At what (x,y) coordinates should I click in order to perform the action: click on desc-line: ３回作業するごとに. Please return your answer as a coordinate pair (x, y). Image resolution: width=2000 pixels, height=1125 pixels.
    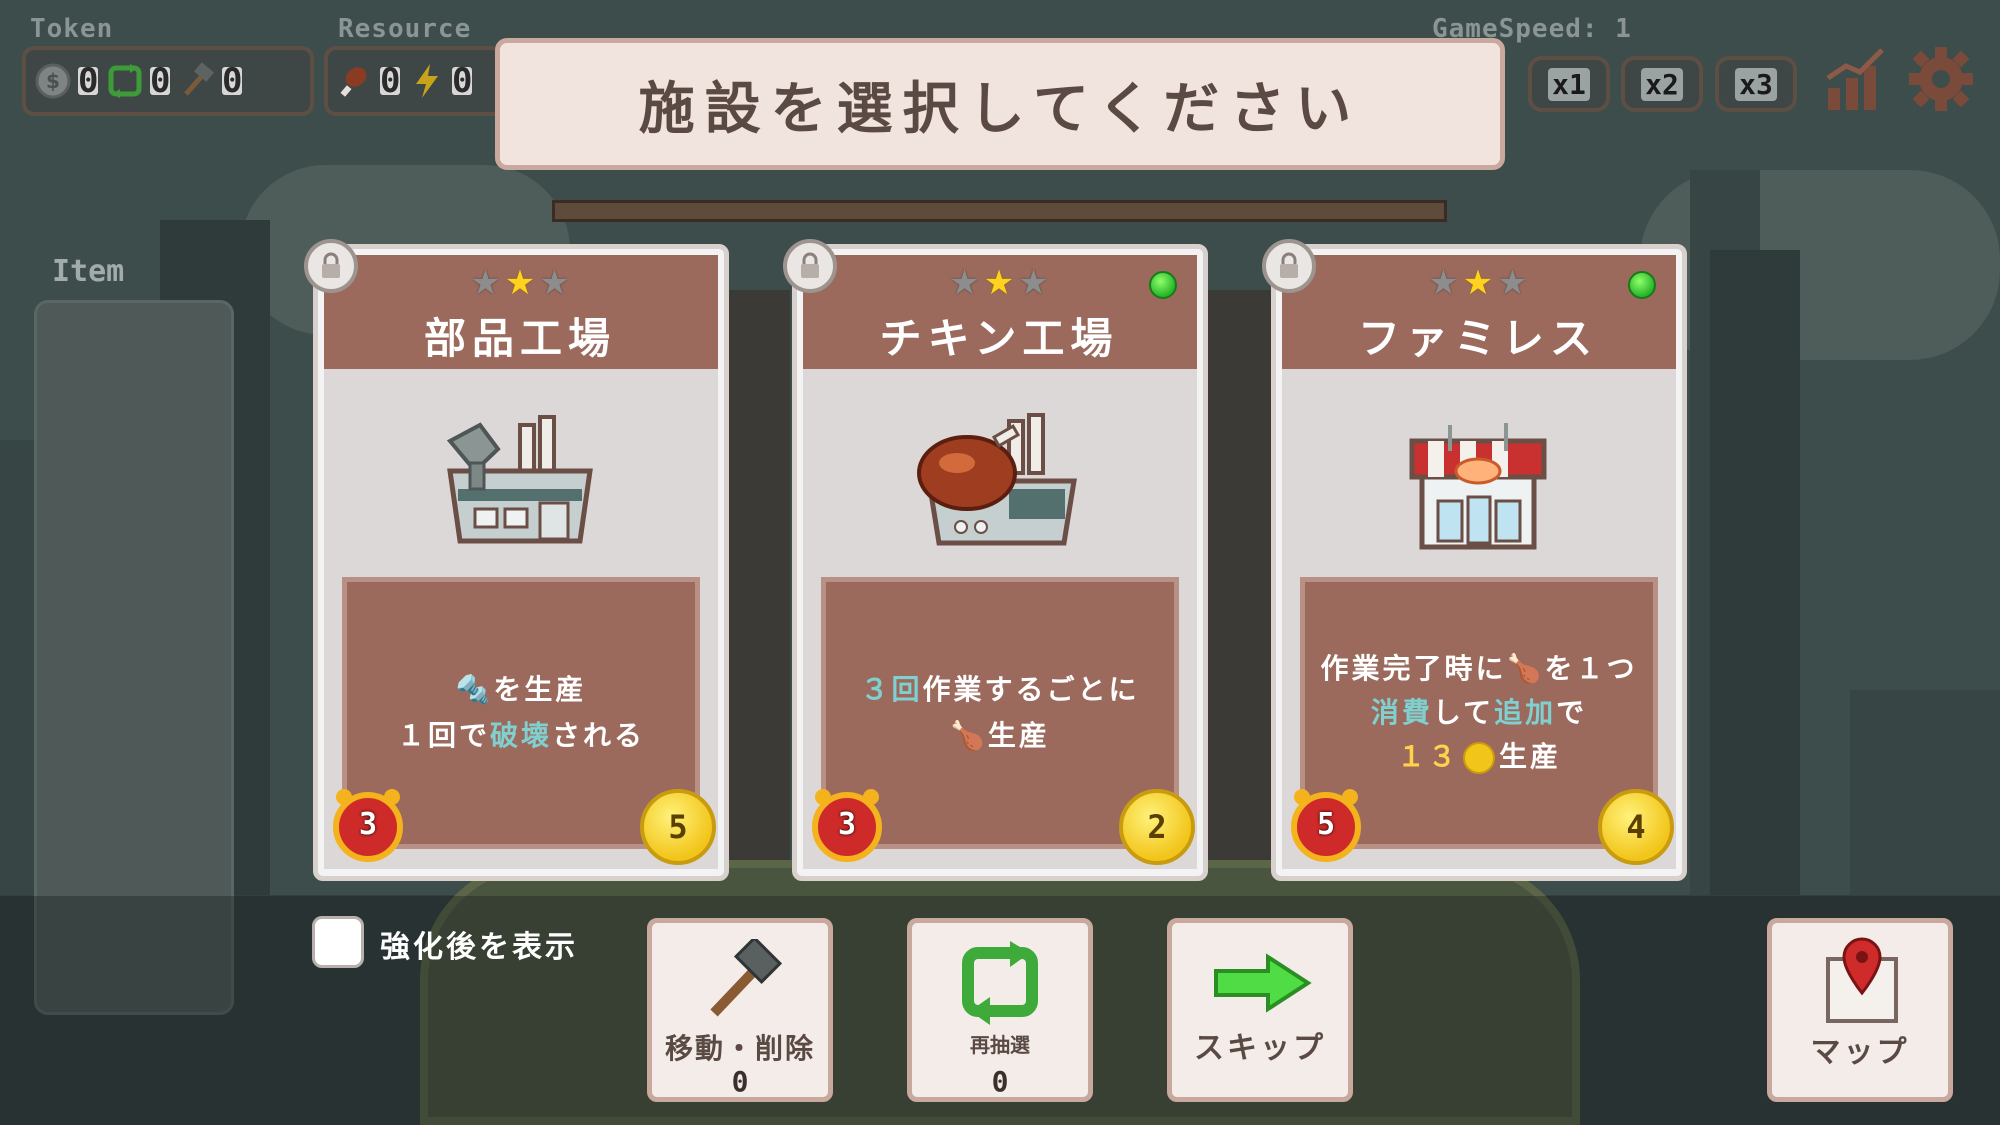
    Looking at the image, I should click on (999, 690).